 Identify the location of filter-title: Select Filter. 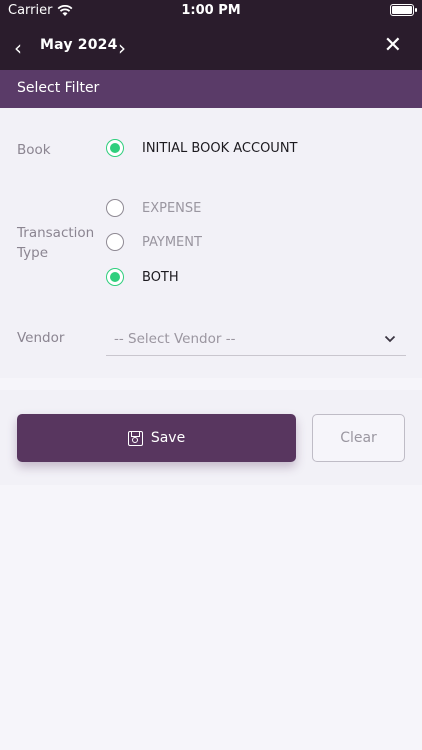
(58, 88).